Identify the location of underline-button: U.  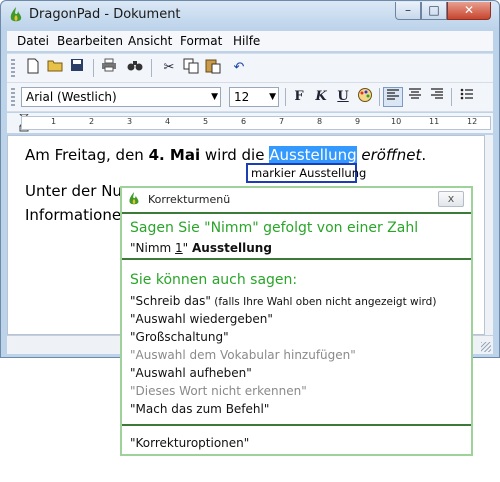
(343, 97).